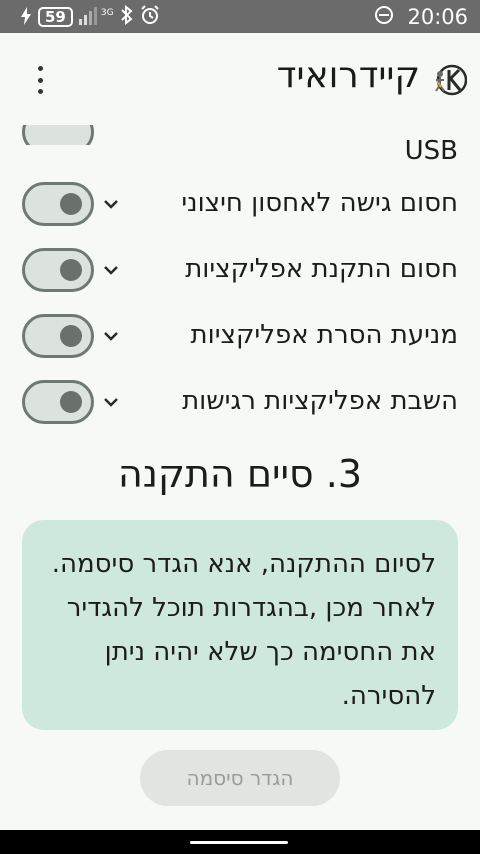 The image size is (480, 854). What do you see at coordinates (107, 12) in the screenshot?
I see `network-type: 3G` at bounding box center [107, 12].